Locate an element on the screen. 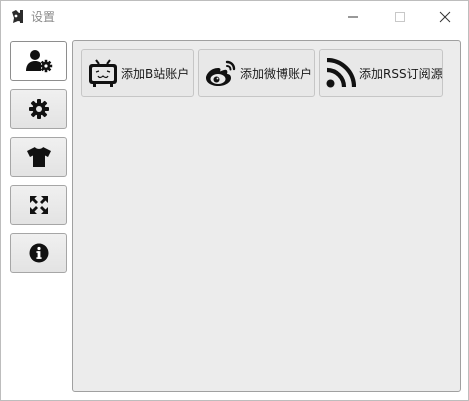 Image resolution: width=469 pixels, height=401 pixels. sidebar-item-window is located at coordinates (38, 205).